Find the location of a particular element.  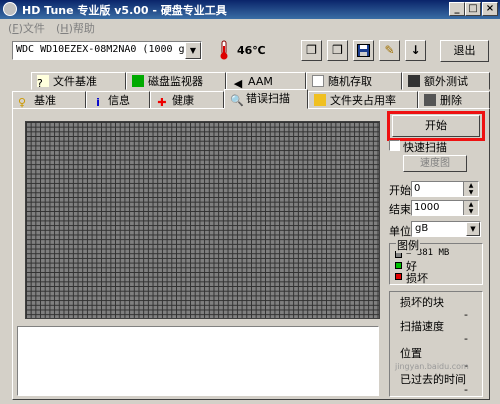

health-cross-icon: ✚ is located at coordinates (162, 102).